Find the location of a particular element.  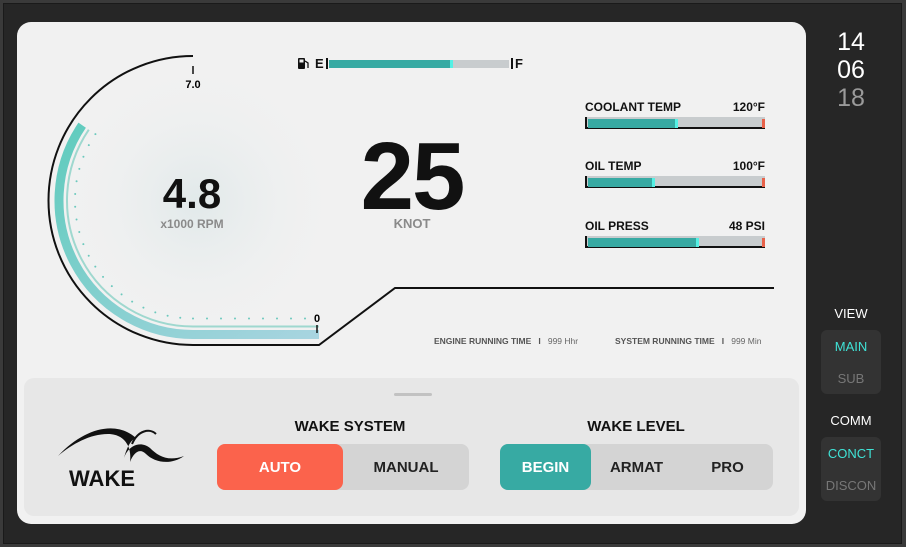

fuel-empty-label: E is located at coordinates (319, 63).